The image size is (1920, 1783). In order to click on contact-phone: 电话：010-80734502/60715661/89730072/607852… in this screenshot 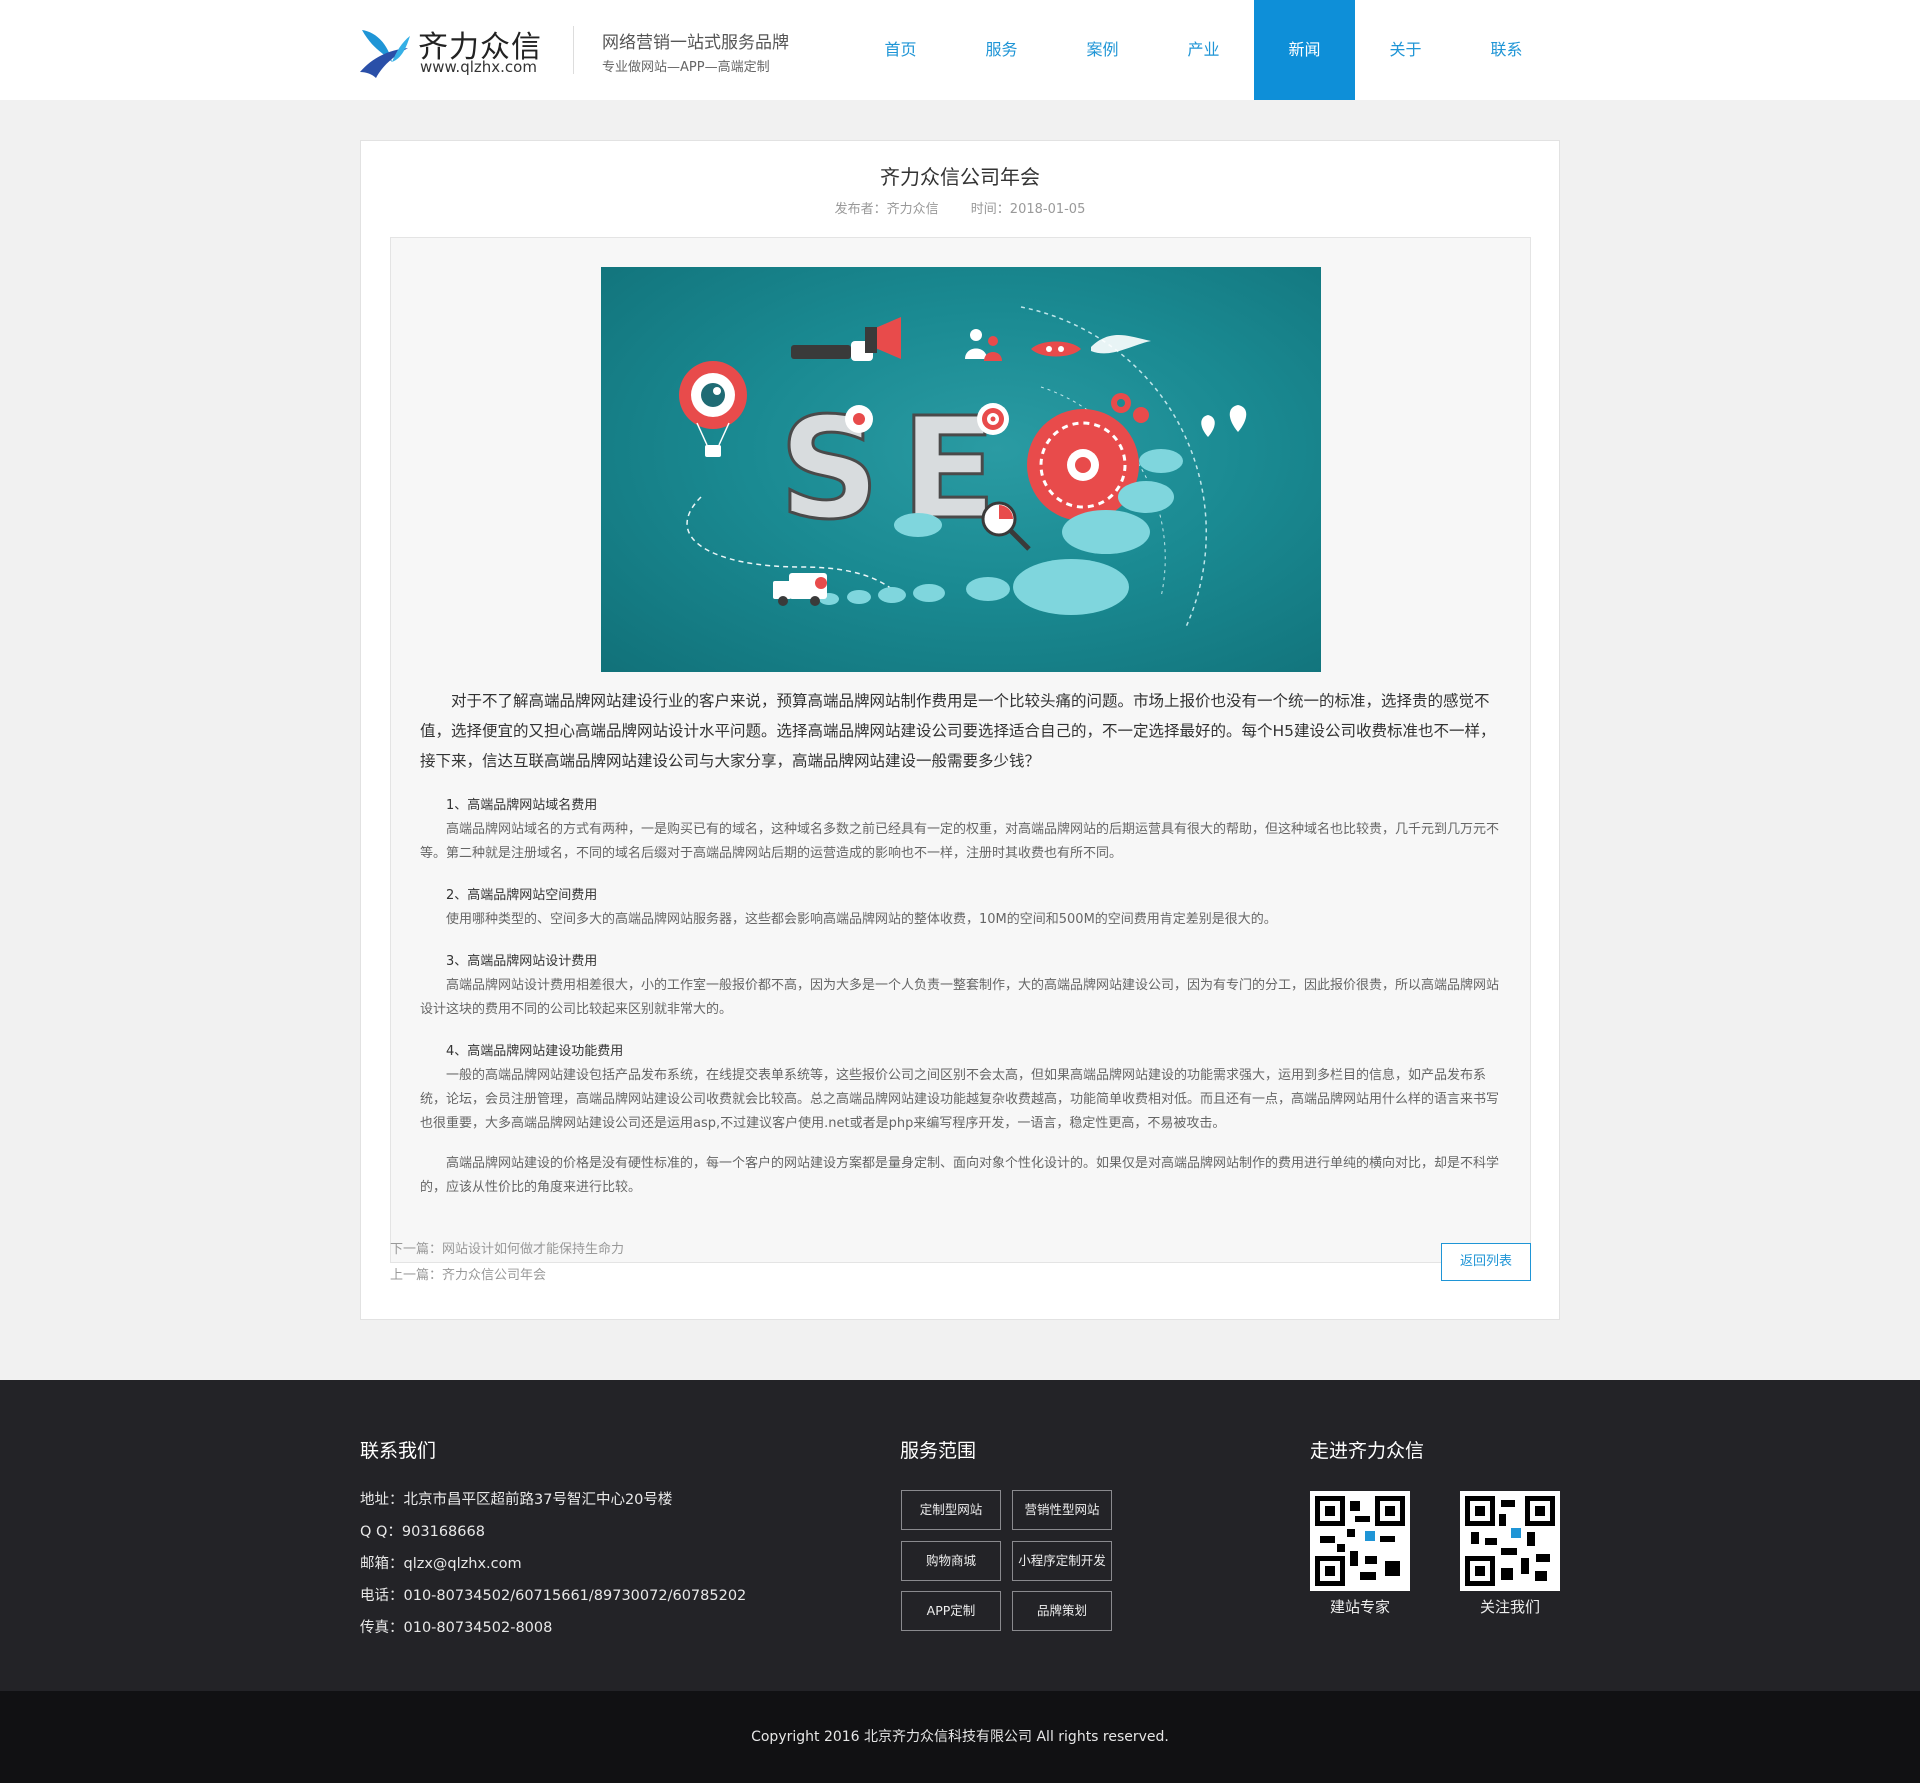, I will do `click(553, 1596)`.